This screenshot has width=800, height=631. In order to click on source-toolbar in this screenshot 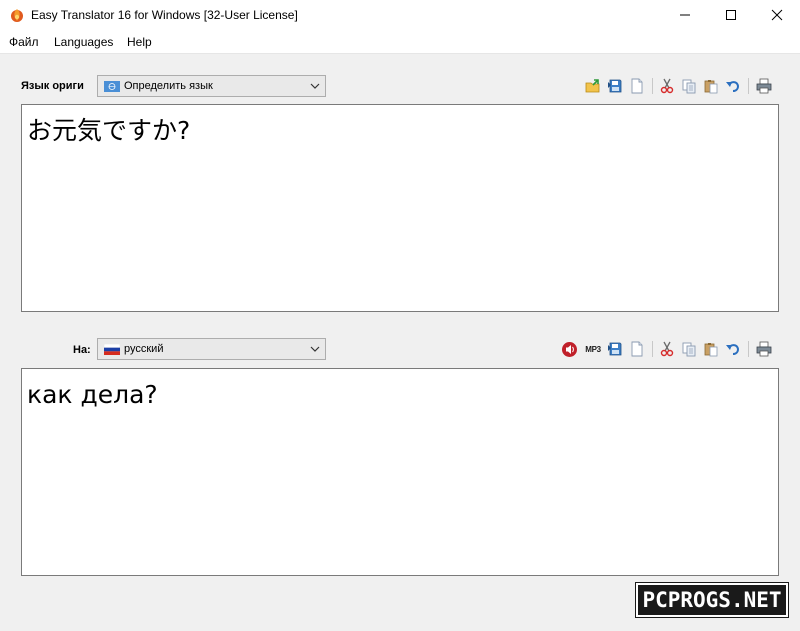, I will do `click(682, 87)`.